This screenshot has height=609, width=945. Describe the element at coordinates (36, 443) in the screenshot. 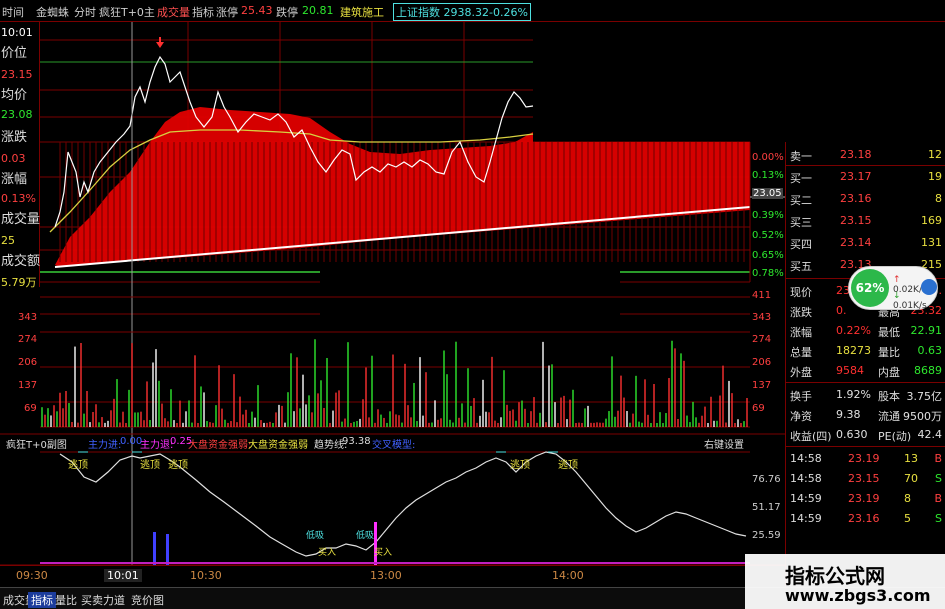

I see `sub-chart-name: 疯狂T+0副图` at that location.